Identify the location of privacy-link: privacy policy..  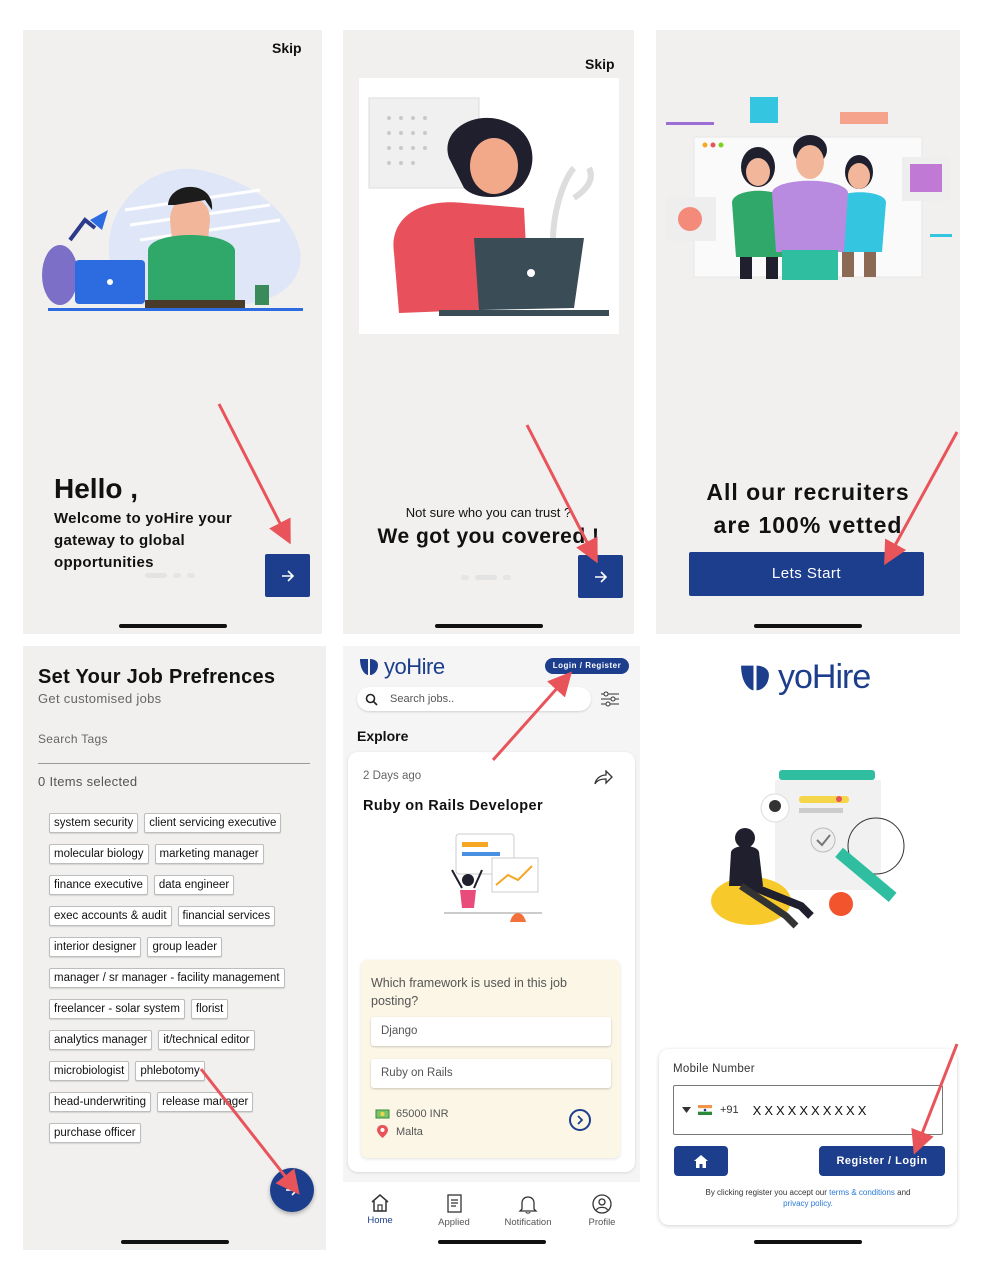
(808, 1203).